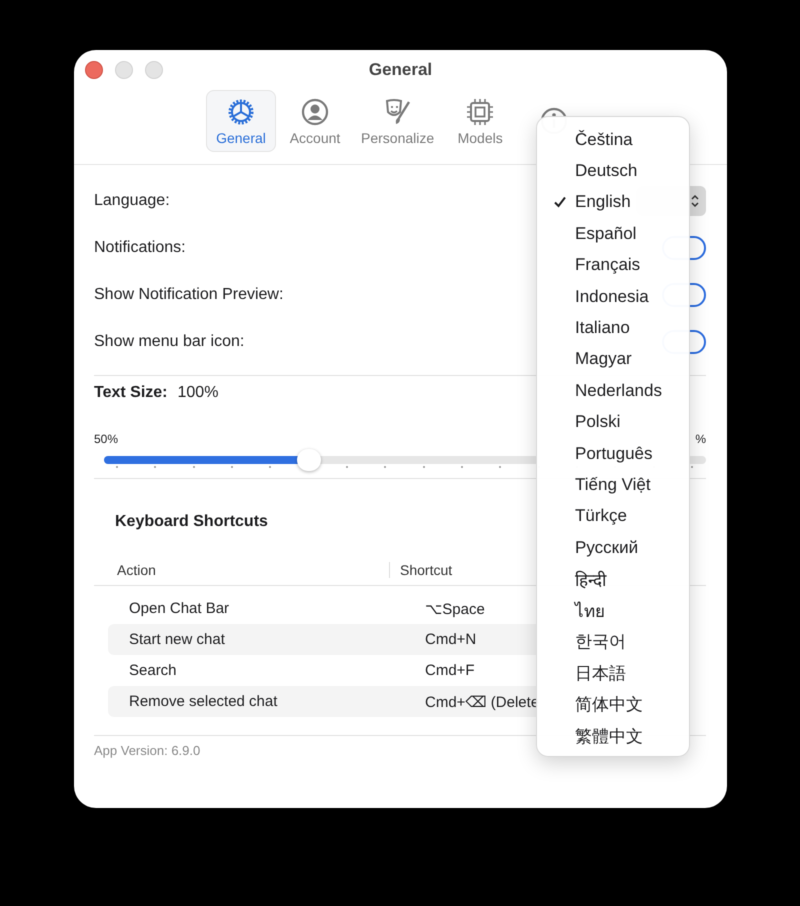 The width and height of the screenshot is (800, 906). What do you see at coordinates (450, 670) in the screenshot?
I see `table-cell: Cmd+F` at bounding box center [450, 670].